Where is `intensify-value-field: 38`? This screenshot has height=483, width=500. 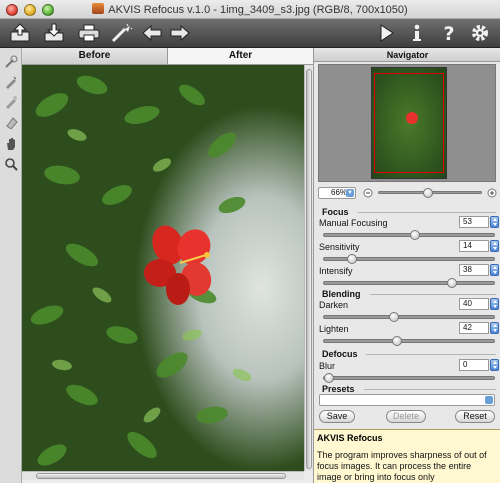
intensify-value-field: 38 is located at coordinates (474, 270).